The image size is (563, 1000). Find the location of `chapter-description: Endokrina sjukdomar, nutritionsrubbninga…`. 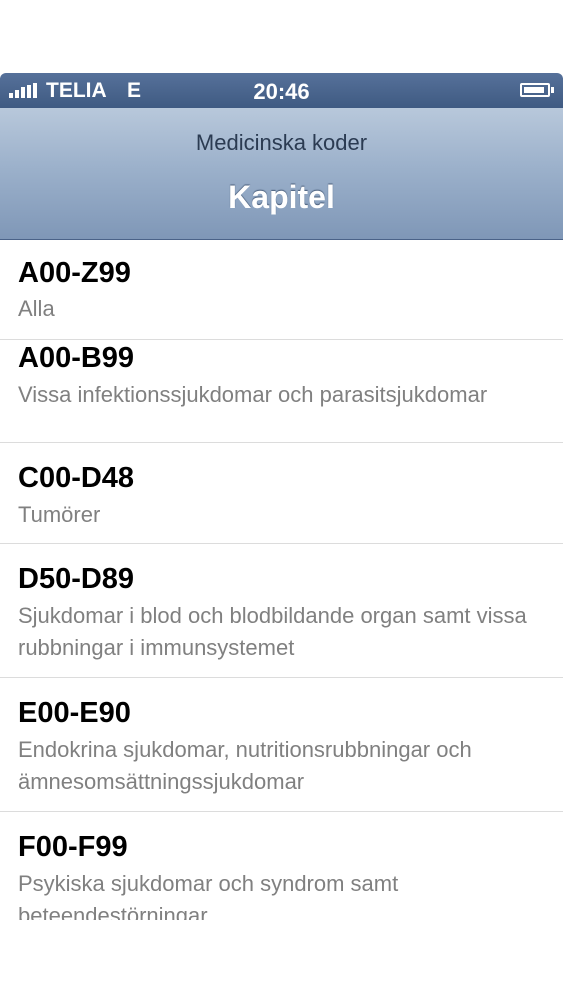

chapter-description: Endokrina sjukdomar, nutritionsrubbninga… is located at coordinates (245, 765).